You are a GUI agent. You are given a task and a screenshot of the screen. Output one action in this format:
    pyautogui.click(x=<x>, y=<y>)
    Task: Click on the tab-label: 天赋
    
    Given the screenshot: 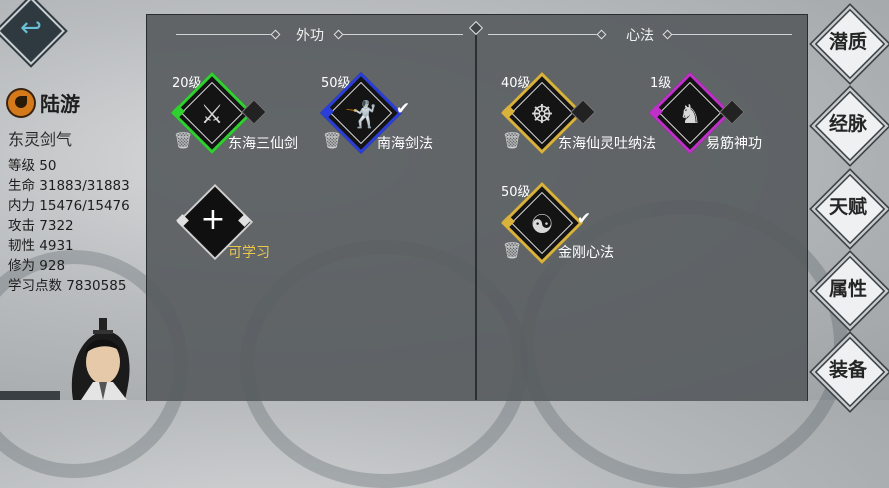 What is the action you would take?
    pyautogui.click(x=847, y=207)
    